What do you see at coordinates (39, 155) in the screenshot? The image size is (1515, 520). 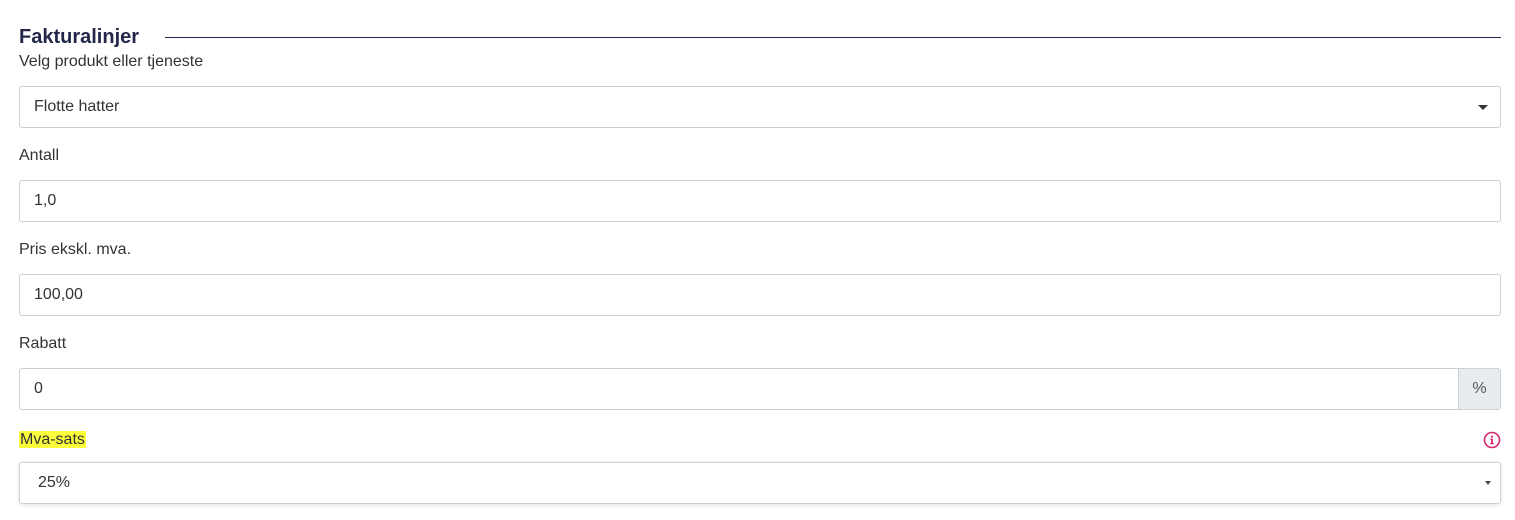 I see `quantity-label: Antall` at bounding box center [39, 155].